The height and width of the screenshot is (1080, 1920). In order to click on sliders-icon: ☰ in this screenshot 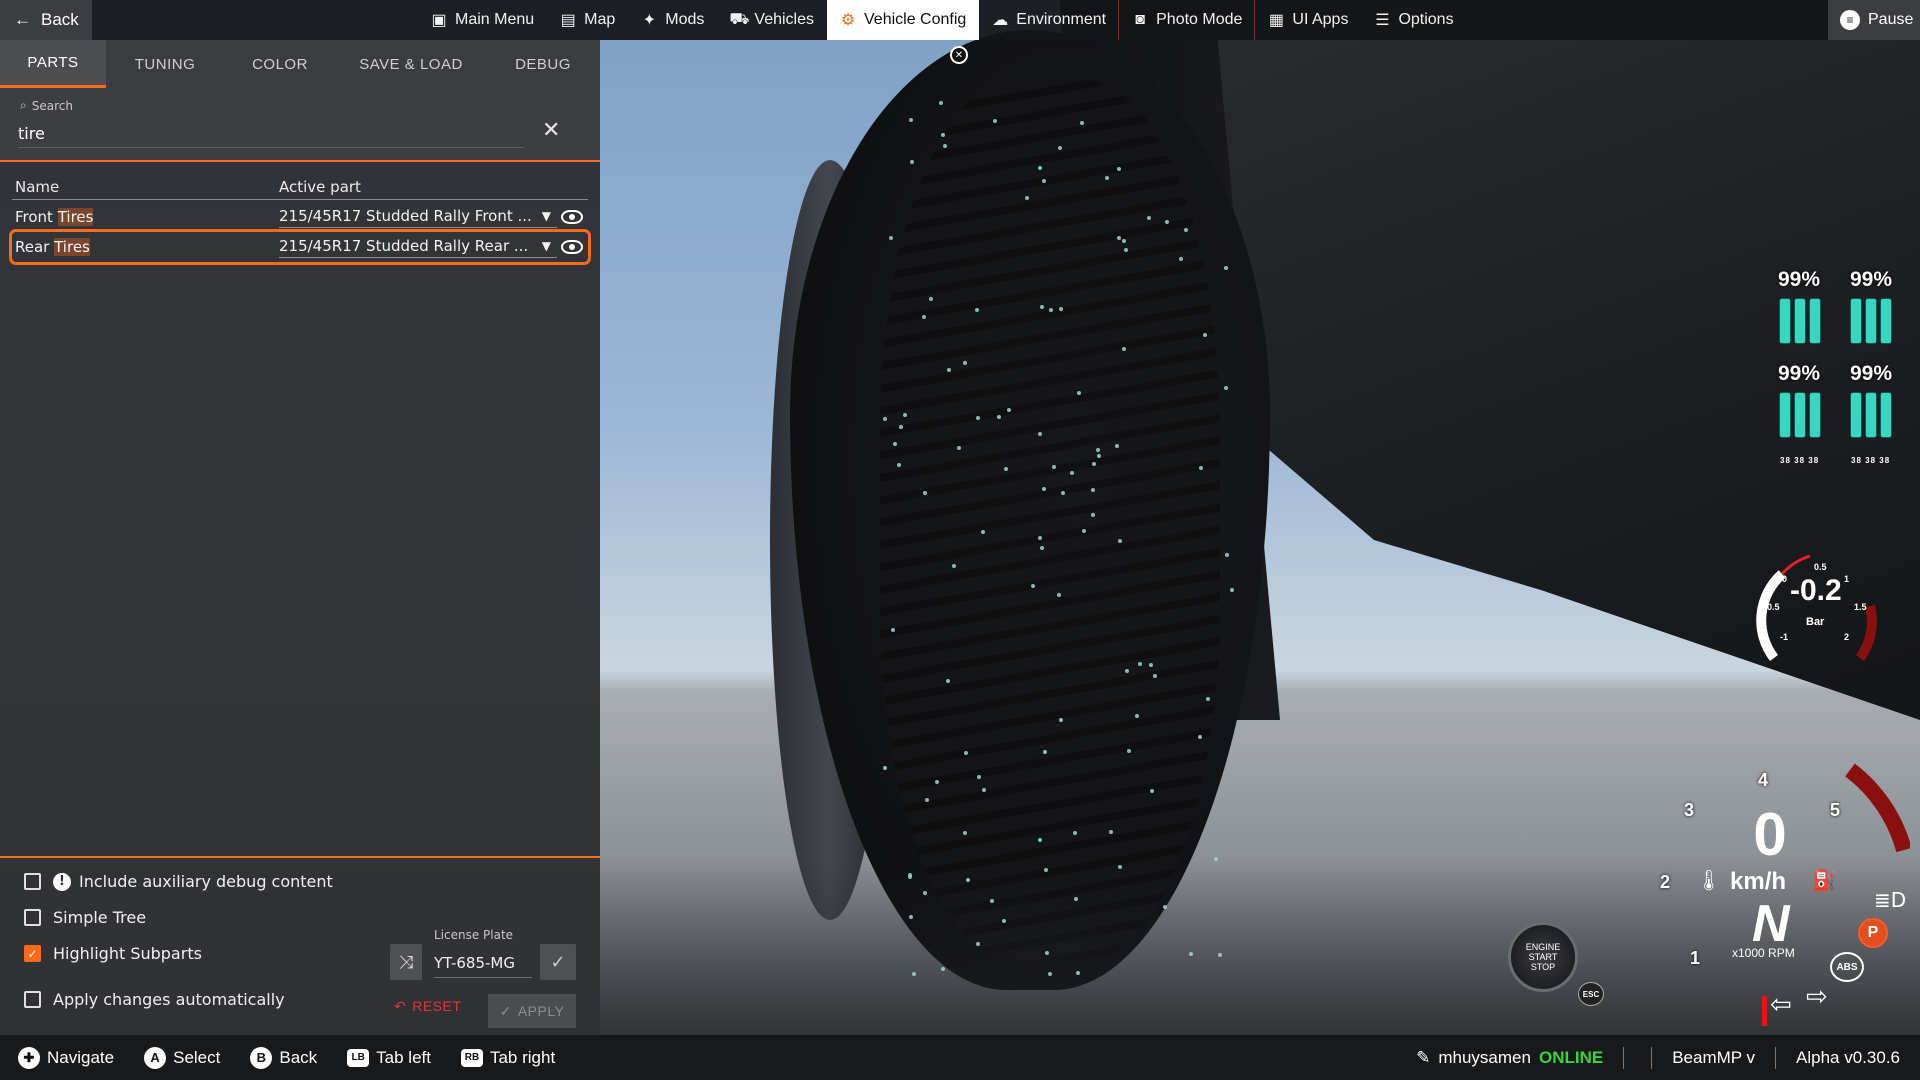, I will do `click(1382, 20)`.